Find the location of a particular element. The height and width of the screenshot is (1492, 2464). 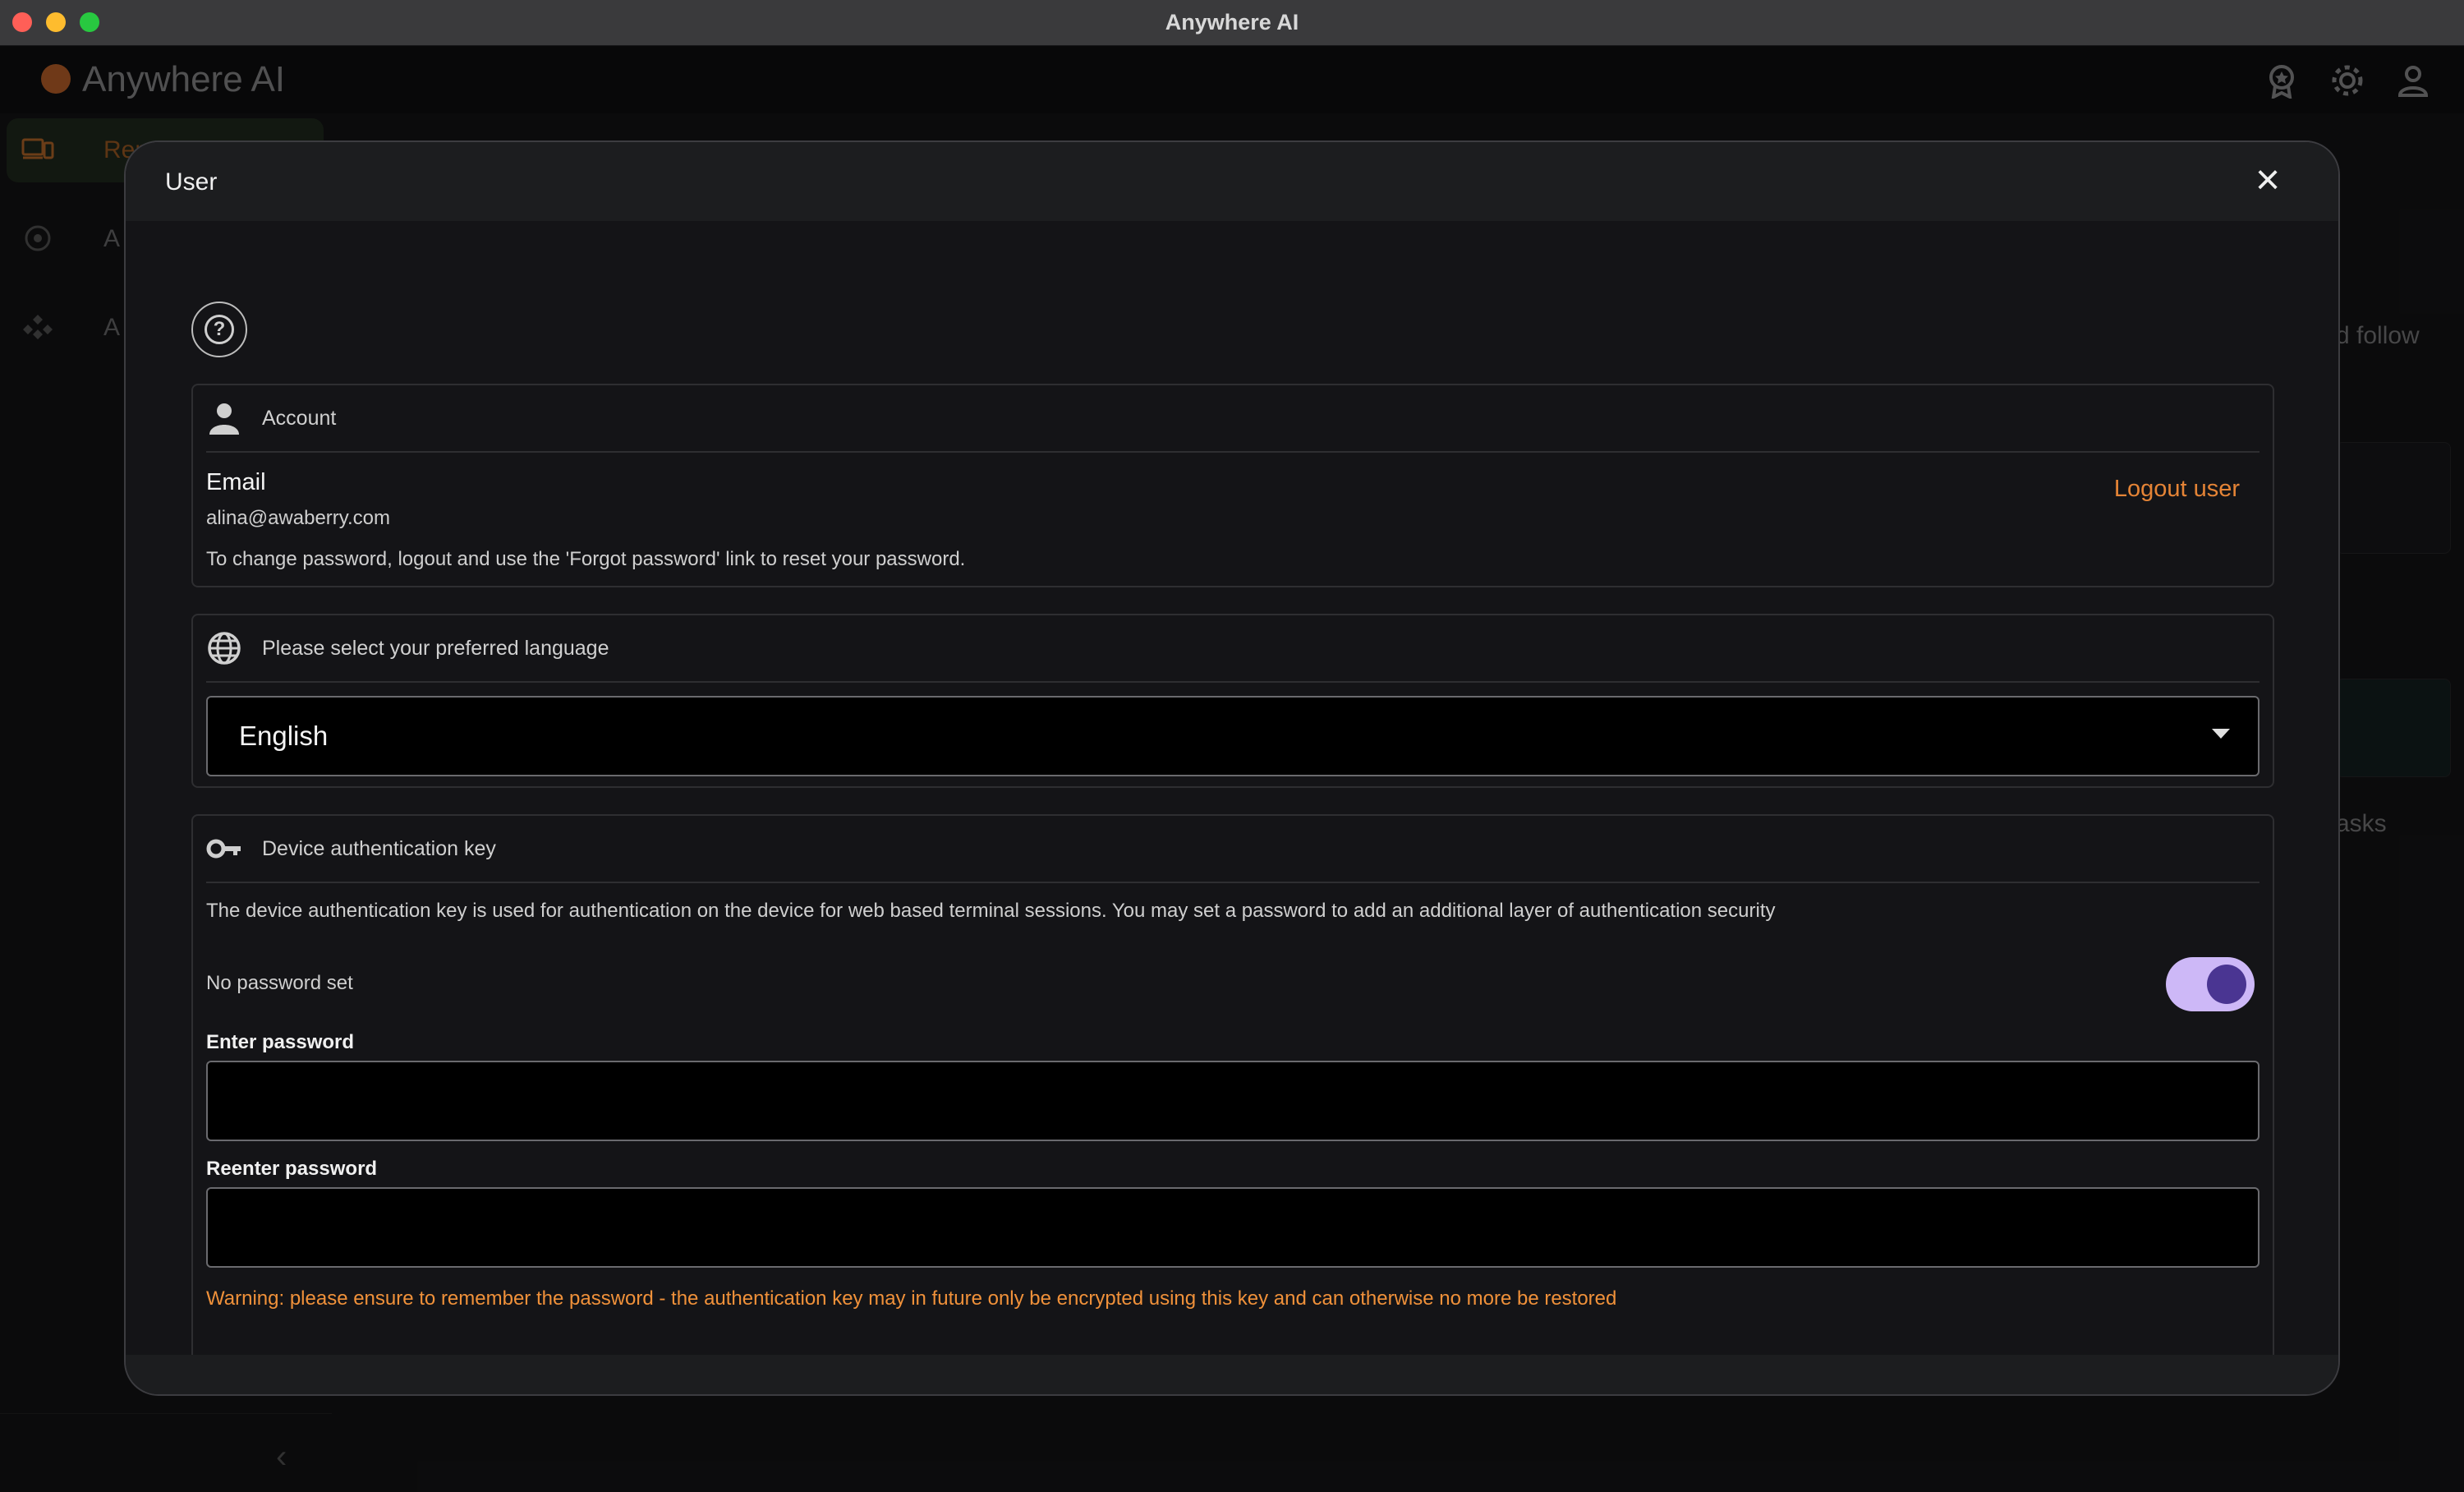

key-icon is located at coordinates (224, 849).